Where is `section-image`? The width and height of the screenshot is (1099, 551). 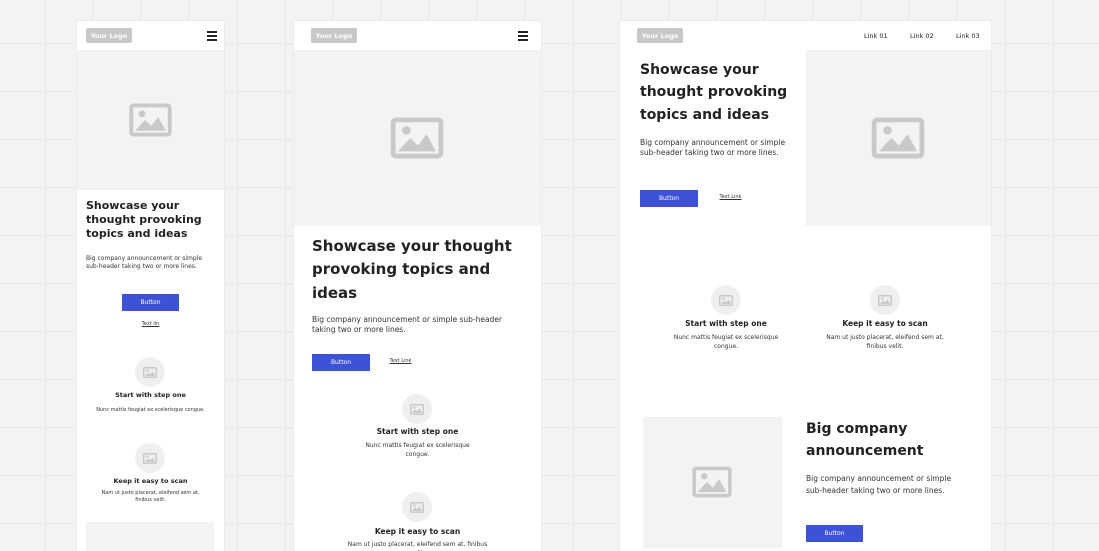 section-image is located at coordinates (712, 482).